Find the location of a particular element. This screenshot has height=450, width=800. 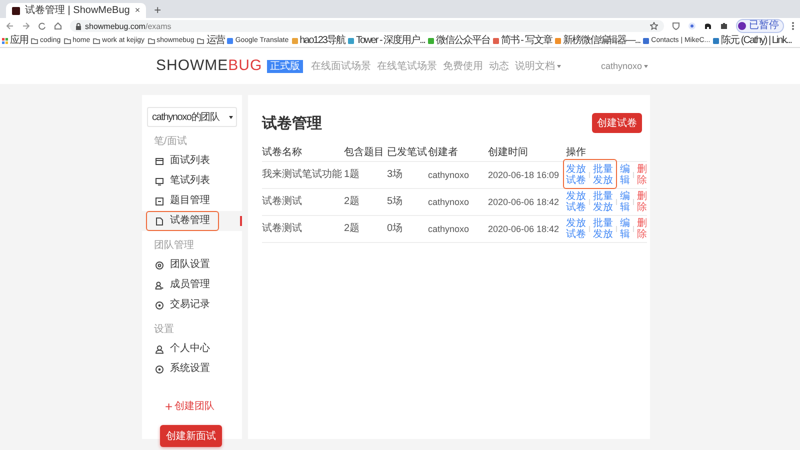

column-header: 创建者 is located at coordinates (458, 153).